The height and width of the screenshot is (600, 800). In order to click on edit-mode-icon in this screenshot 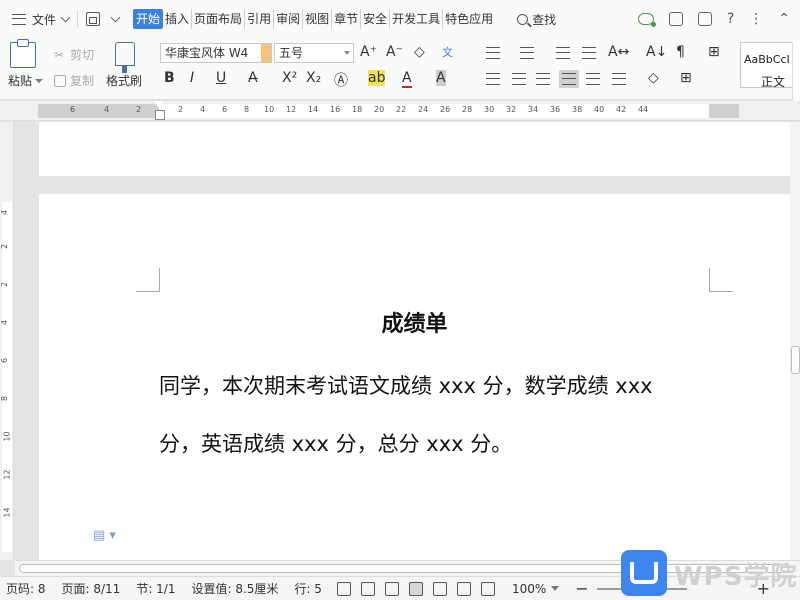, I will do `click(391, 588)`.